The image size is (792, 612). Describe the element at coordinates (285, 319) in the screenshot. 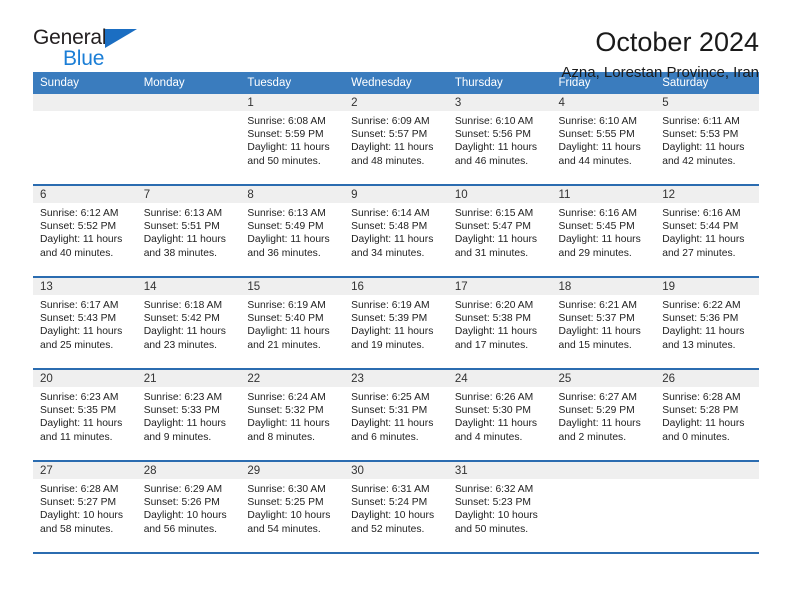

I see `sunset-text: Sunset: 5:40 PM` at that location.